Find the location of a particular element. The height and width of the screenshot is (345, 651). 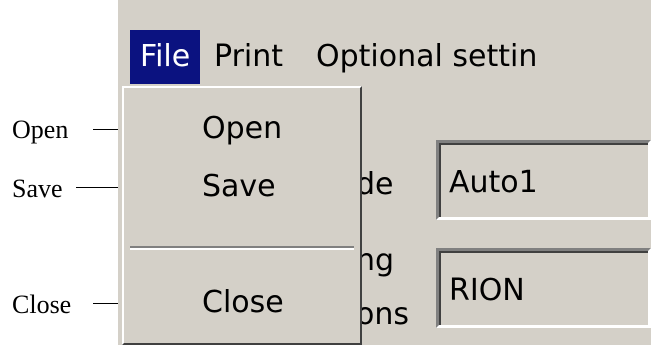

callout-save: Save is located at coordinates (37, 188).